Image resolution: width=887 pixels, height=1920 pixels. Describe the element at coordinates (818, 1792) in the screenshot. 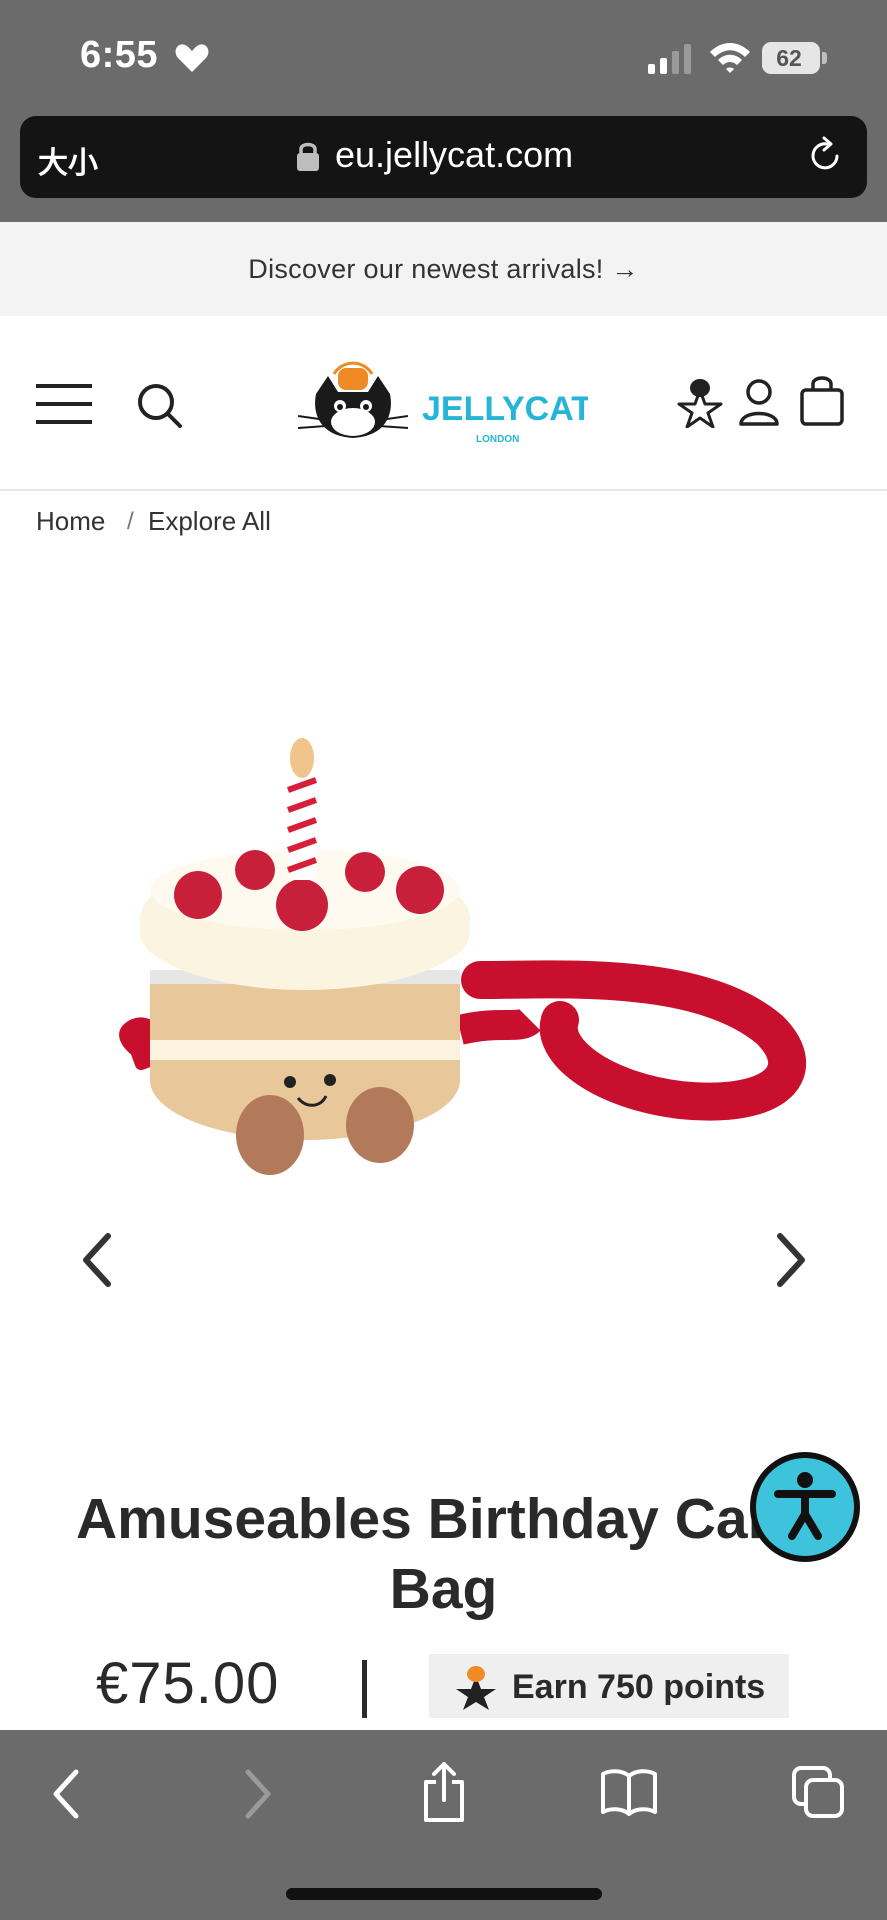

I see `tabs-icon` at that location.